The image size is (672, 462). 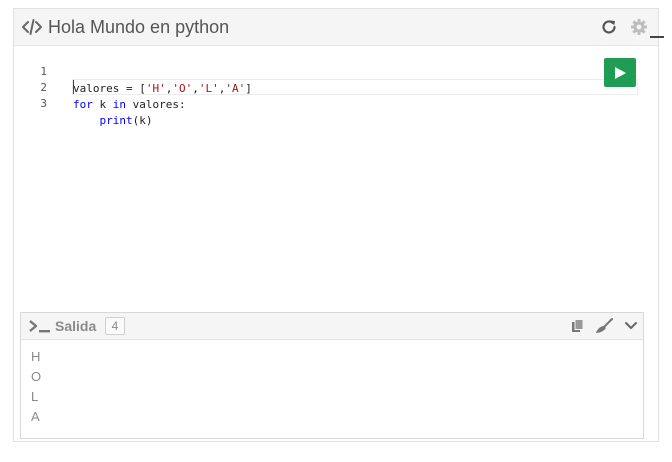 I want to click on code-line: 3 print(k), so click(x=83, y=102).